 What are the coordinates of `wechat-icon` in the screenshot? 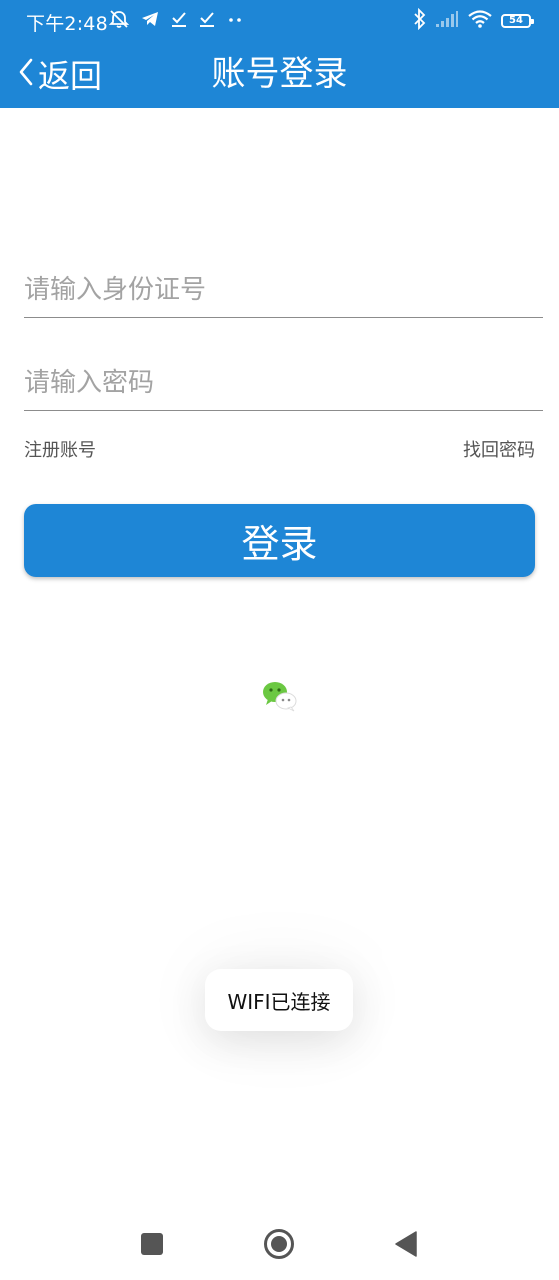 It's located at (280, 696).